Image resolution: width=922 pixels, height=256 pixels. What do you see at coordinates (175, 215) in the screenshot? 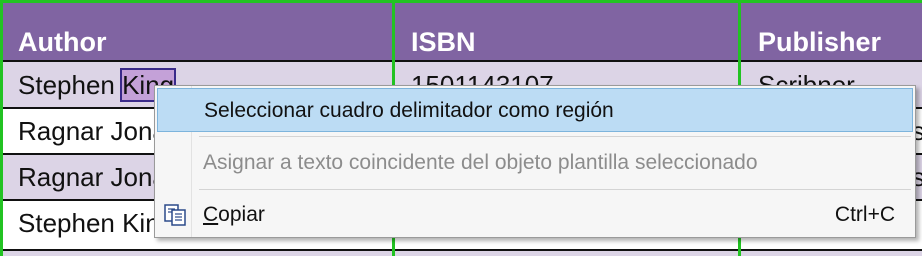
I see `copy-icon` at bounding box center [175, 215].